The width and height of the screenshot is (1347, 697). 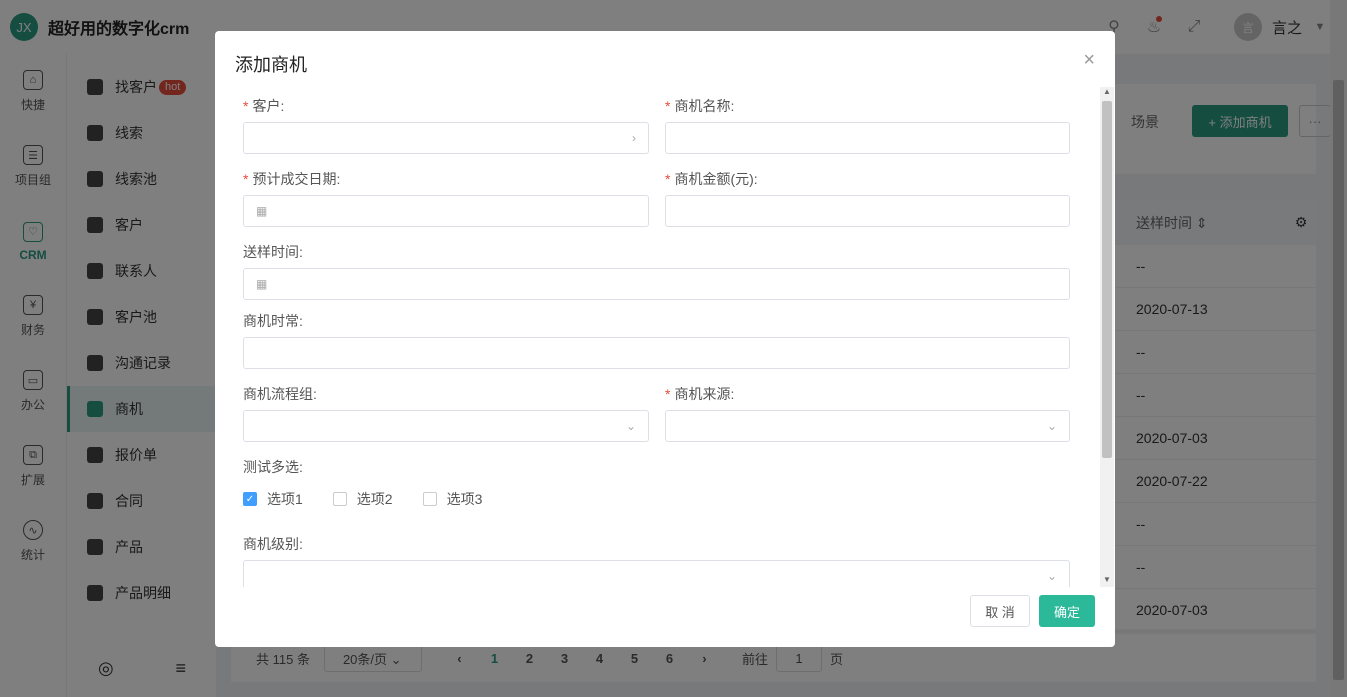 What do you see at coordinates (374, 499) in the screenshot?
I see `option-label: 选项2` at bounding box center [374, 499].